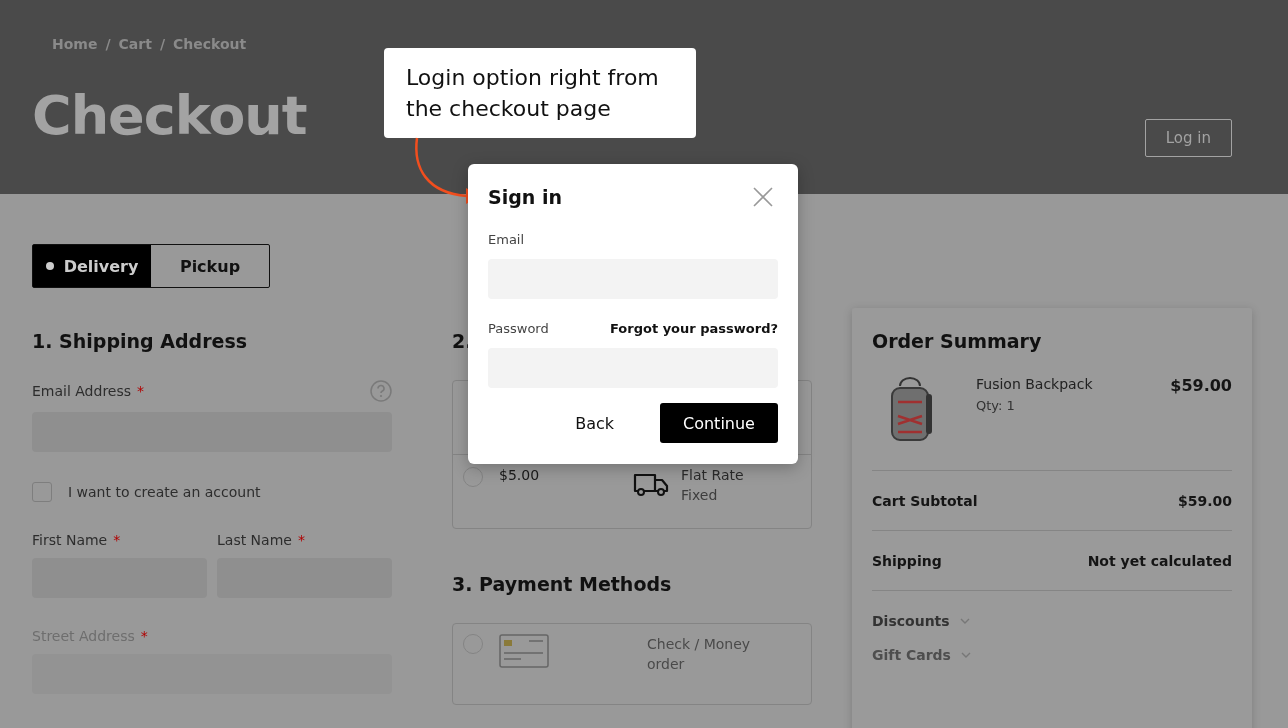  What do you see at coordinates (1188, 138) in the screenshot?
I see `login-button: Log in` at bounding box center [1188, 138].